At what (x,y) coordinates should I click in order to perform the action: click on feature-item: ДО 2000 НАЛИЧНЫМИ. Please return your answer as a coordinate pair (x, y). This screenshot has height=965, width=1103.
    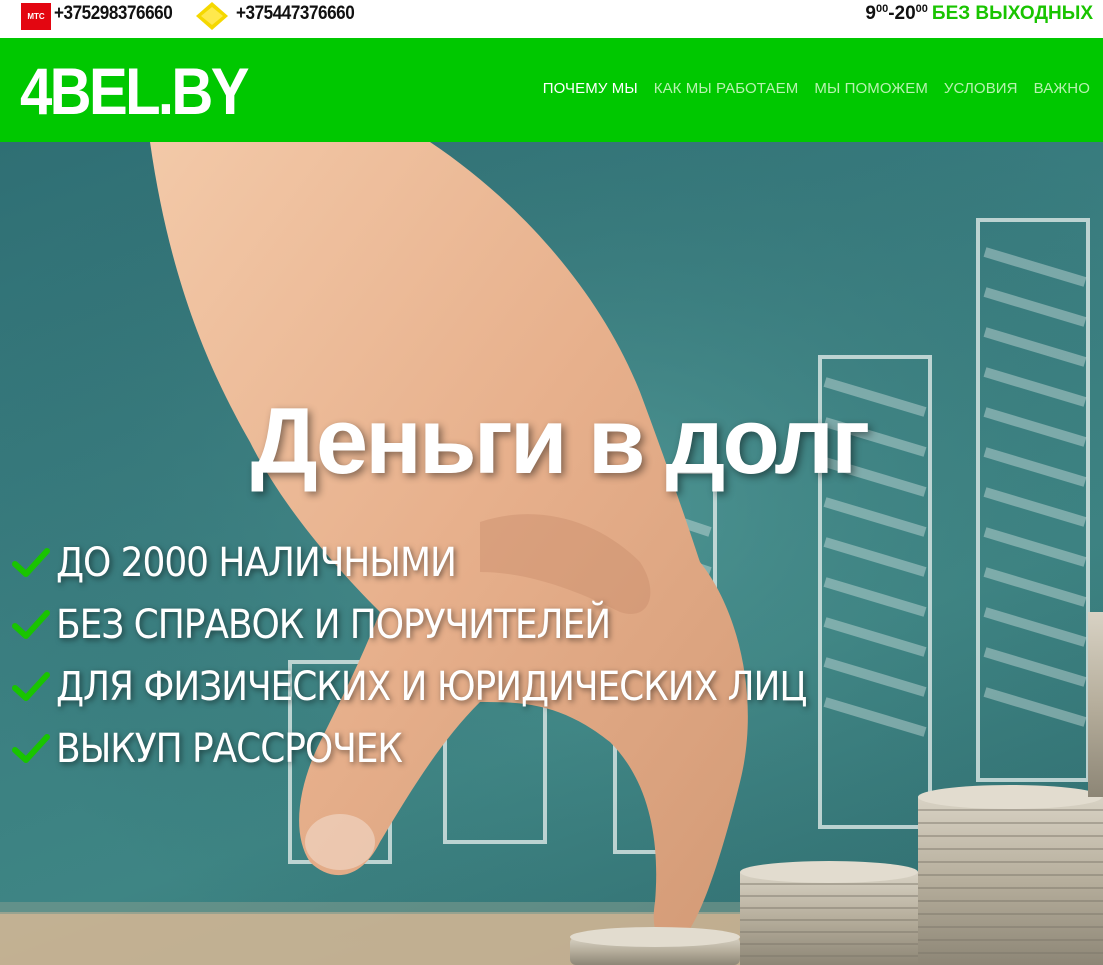
    Looking at the image, I should click on (451, 563).